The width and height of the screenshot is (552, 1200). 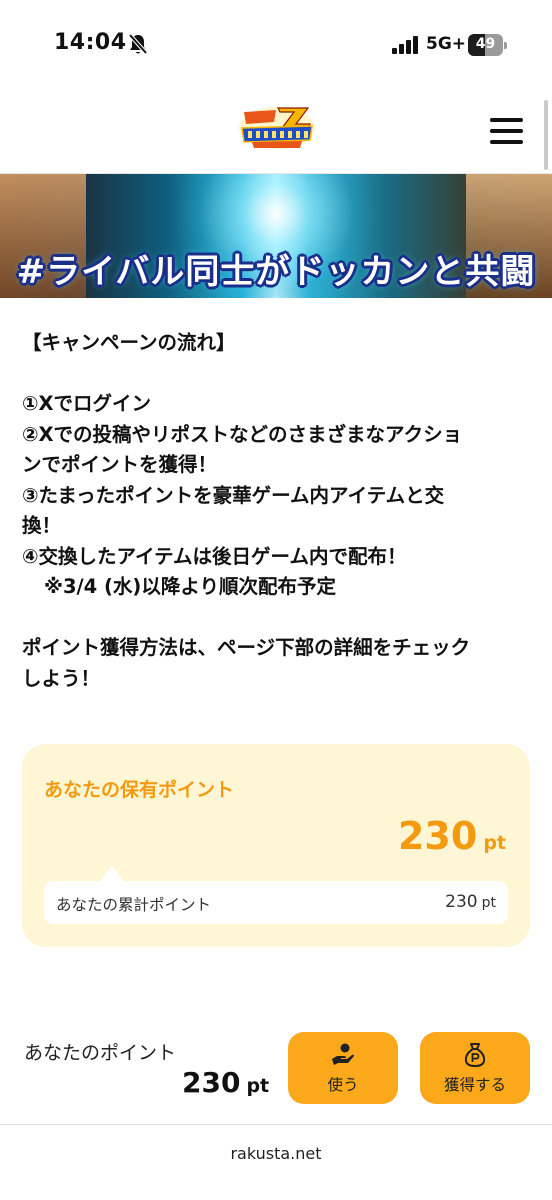 What do you see at coordinates (139, 790) in the screenshot?
I see `owned-points-title: あなたの保有ポイント` at bounding box center [139, 790].